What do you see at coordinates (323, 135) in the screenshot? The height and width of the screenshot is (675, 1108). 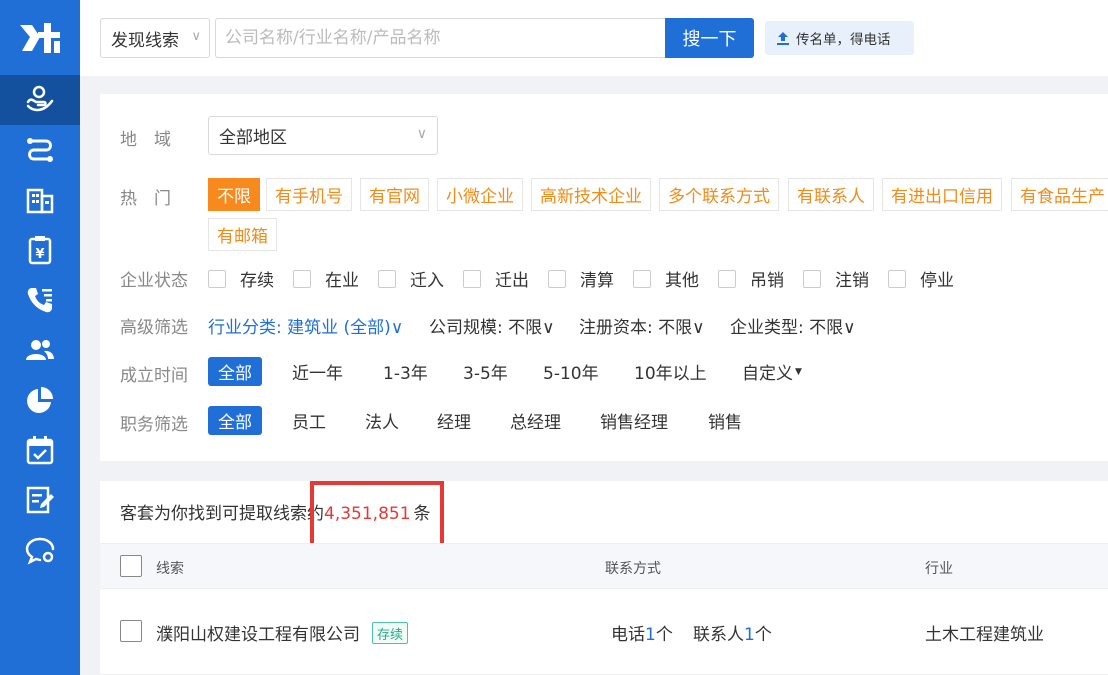 I see `region-select: 全部地区 ∨` at bounding box center [323, 135].